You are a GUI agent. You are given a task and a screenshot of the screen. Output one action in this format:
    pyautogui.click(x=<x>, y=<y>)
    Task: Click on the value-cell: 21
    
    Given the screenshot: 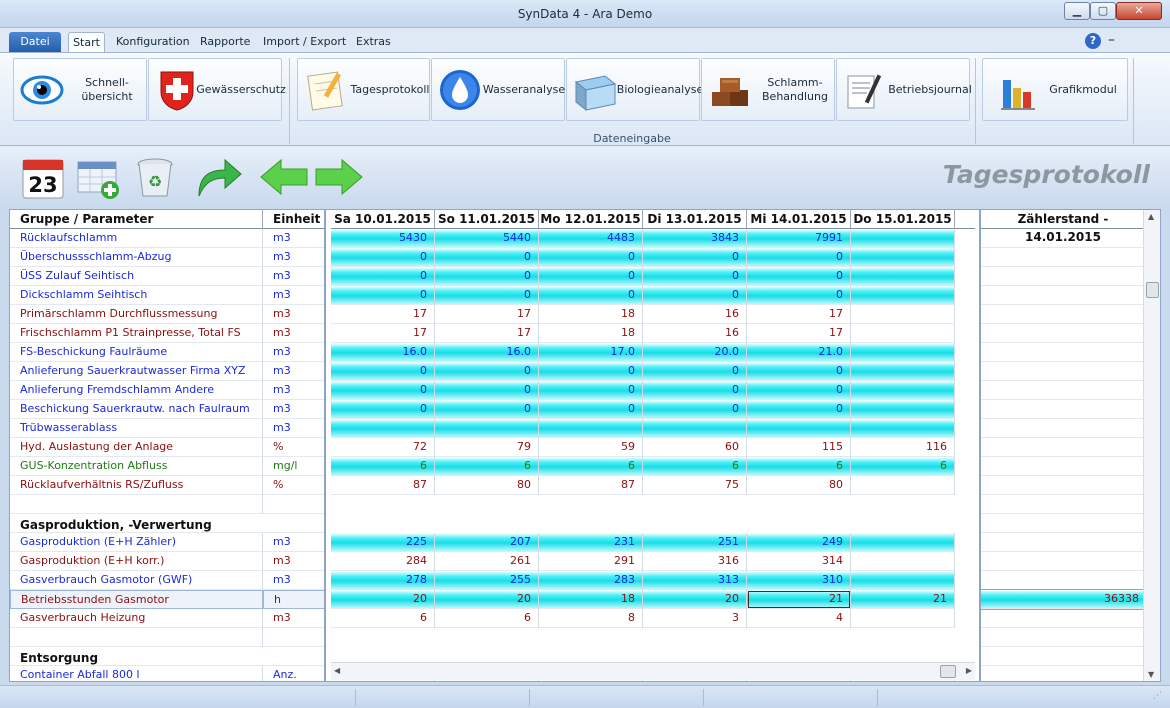 What is the action you would take?
    pyautogui.click(x=799, y=599)
    